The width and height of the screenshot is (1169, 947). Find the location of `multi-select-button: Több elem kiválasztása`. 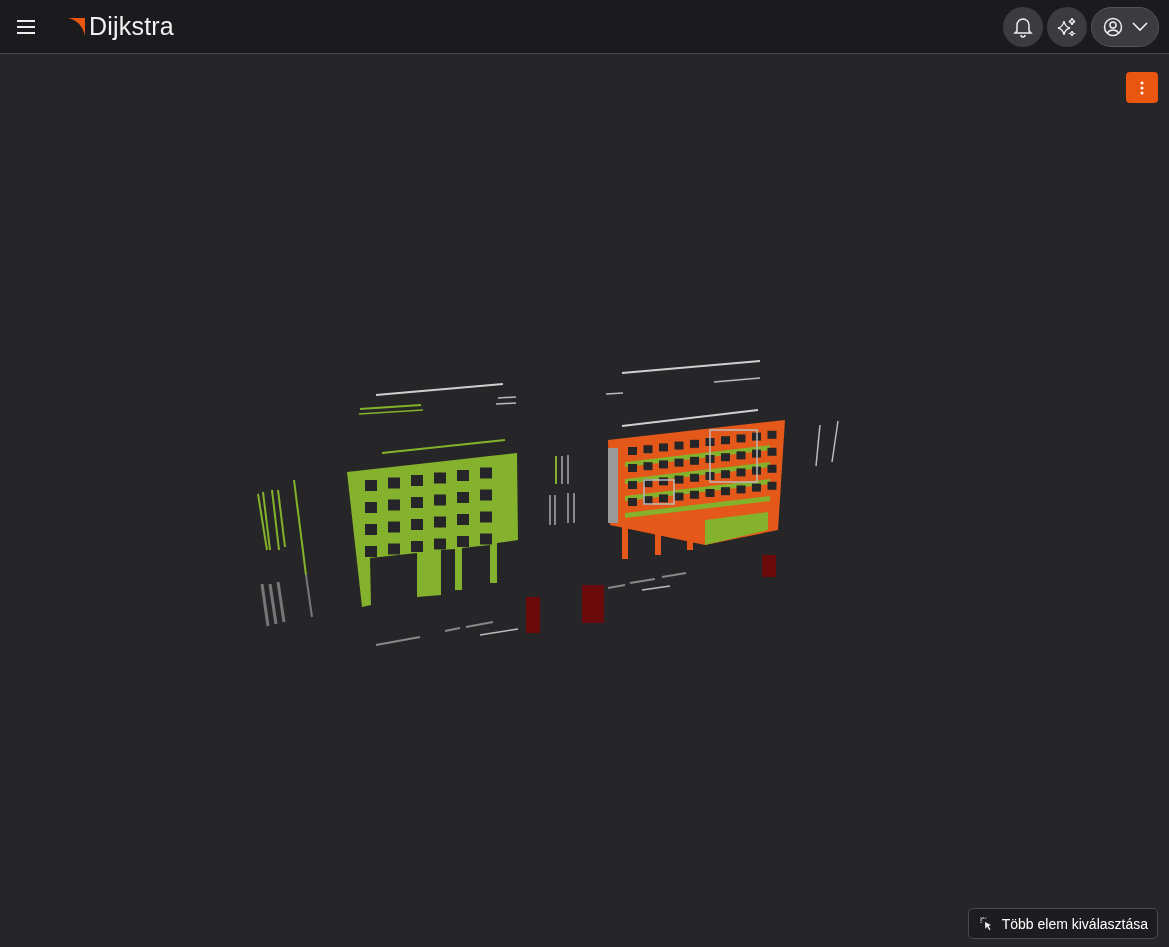

multi-select-button: Több elem kiválasztása is located at coordinates (1062, 923).